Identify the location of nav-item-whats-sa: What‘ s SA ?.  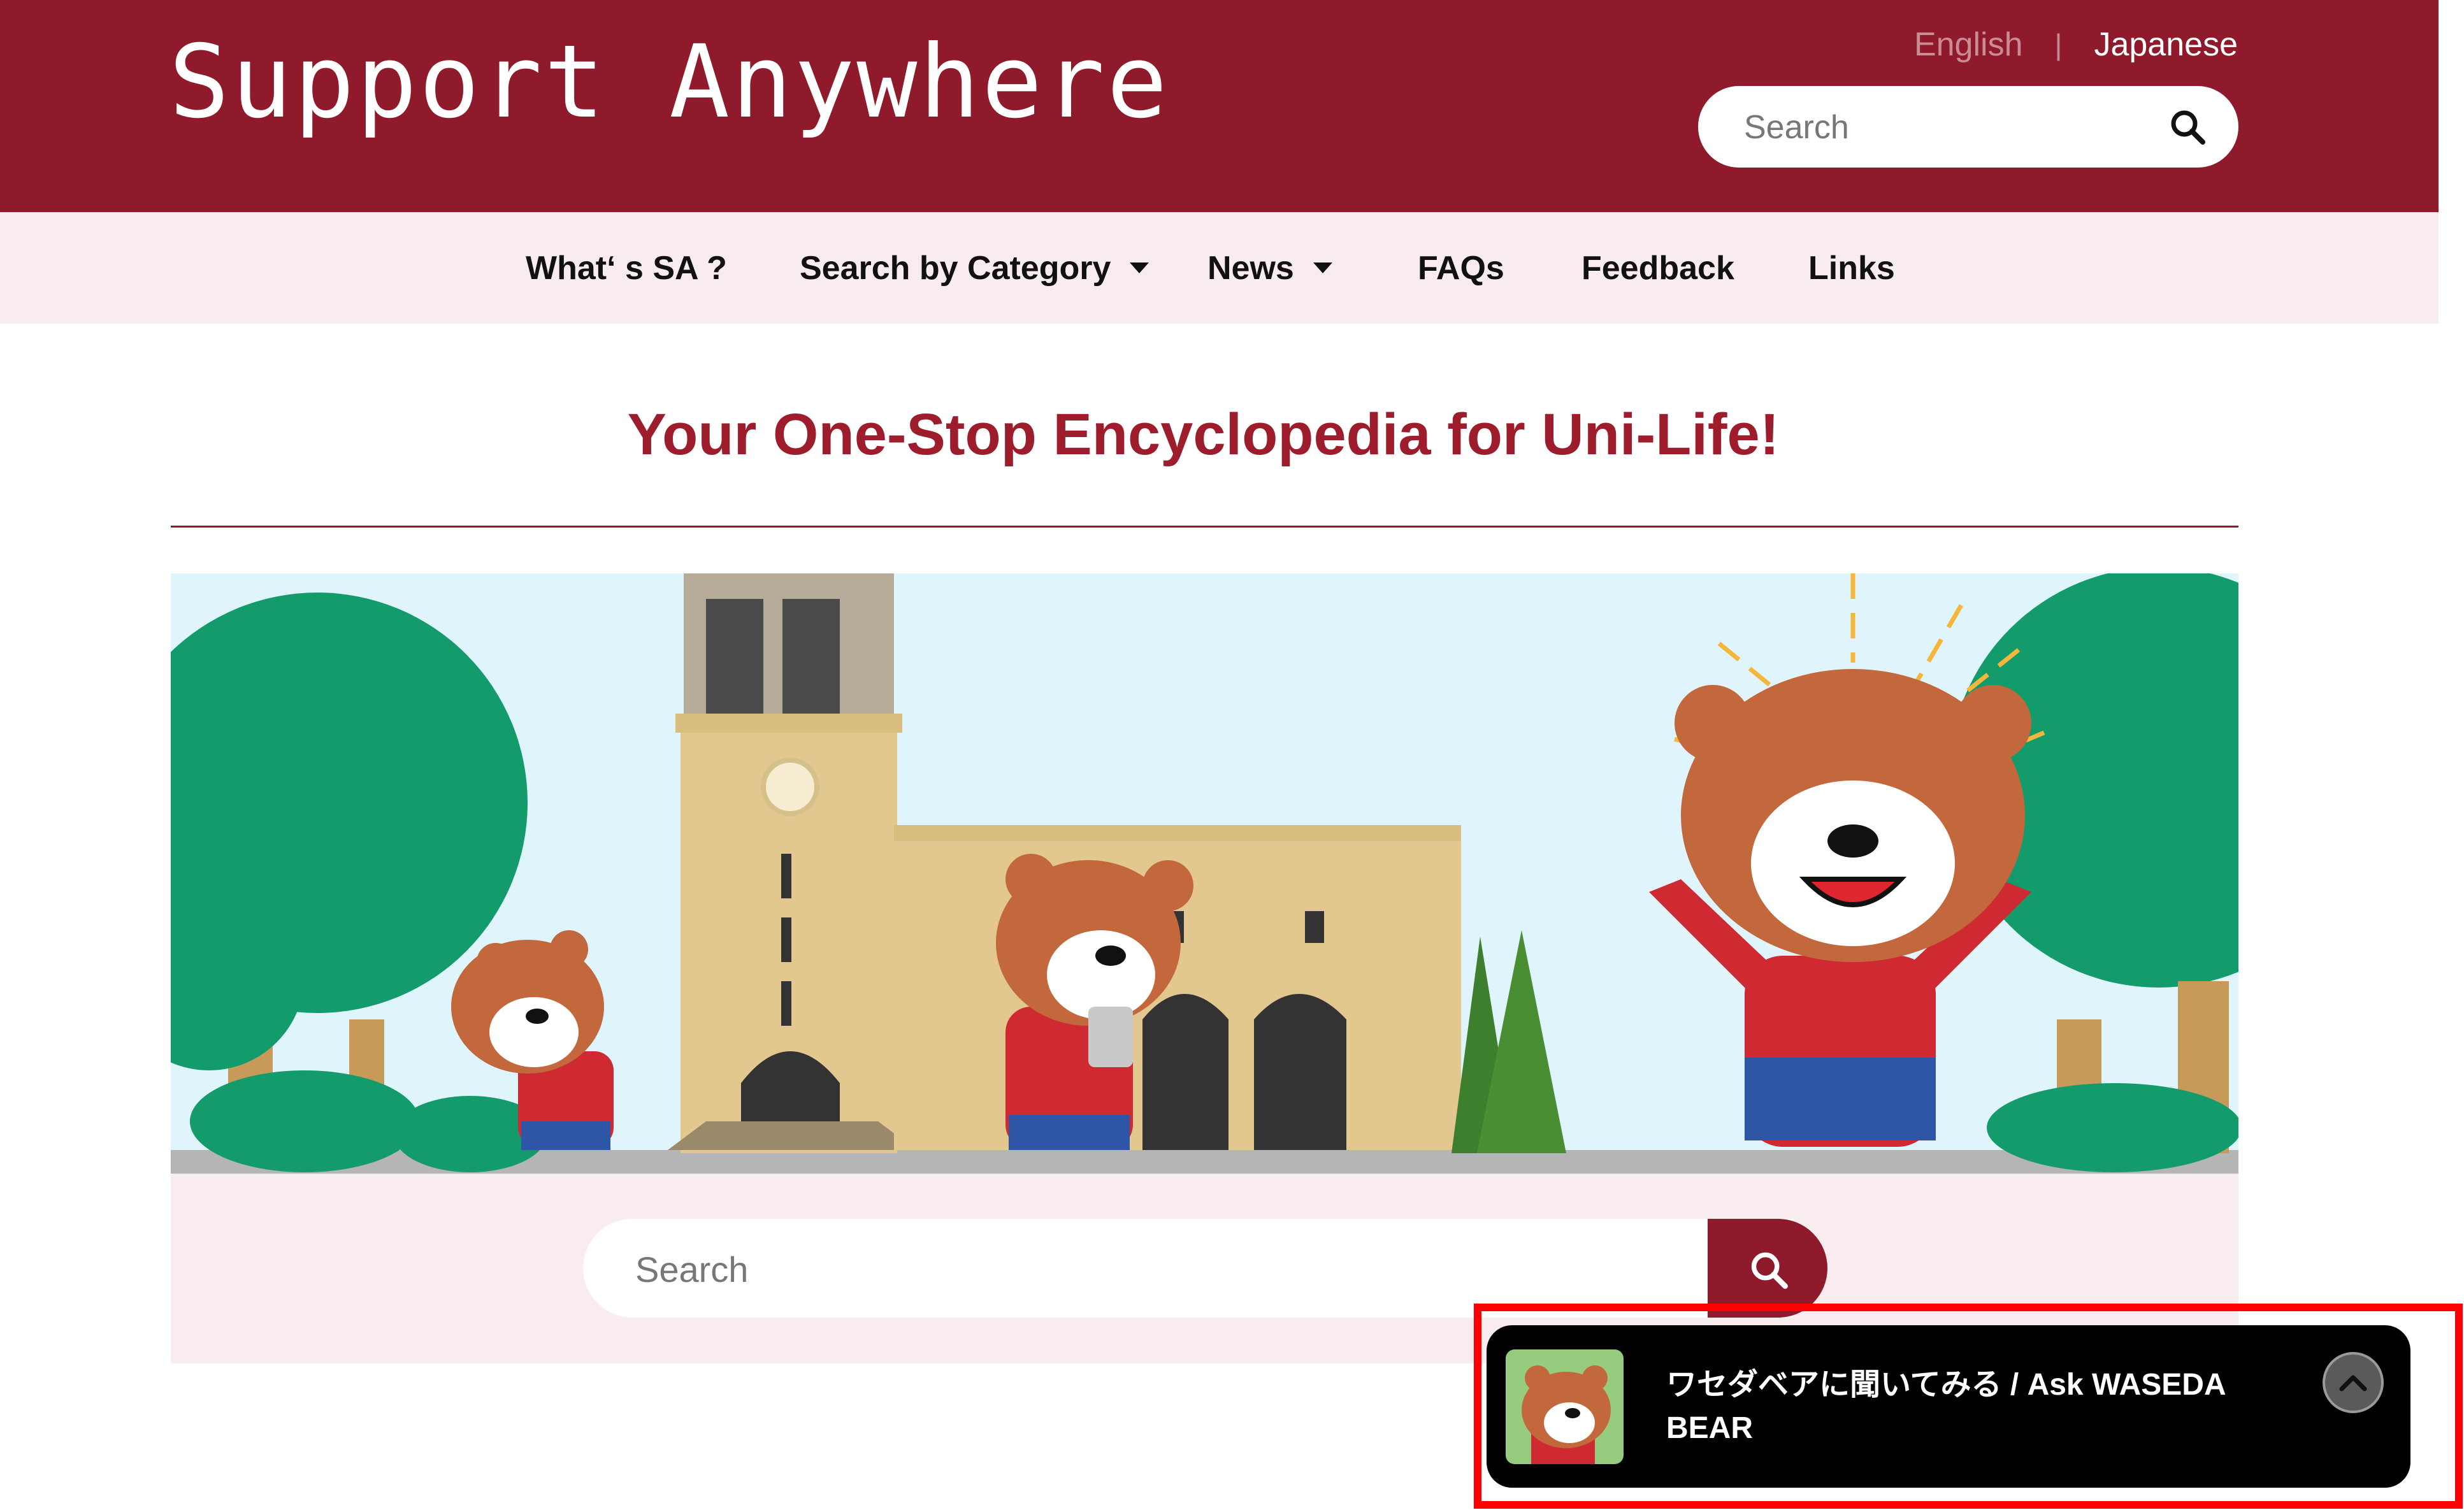
(626, 268).